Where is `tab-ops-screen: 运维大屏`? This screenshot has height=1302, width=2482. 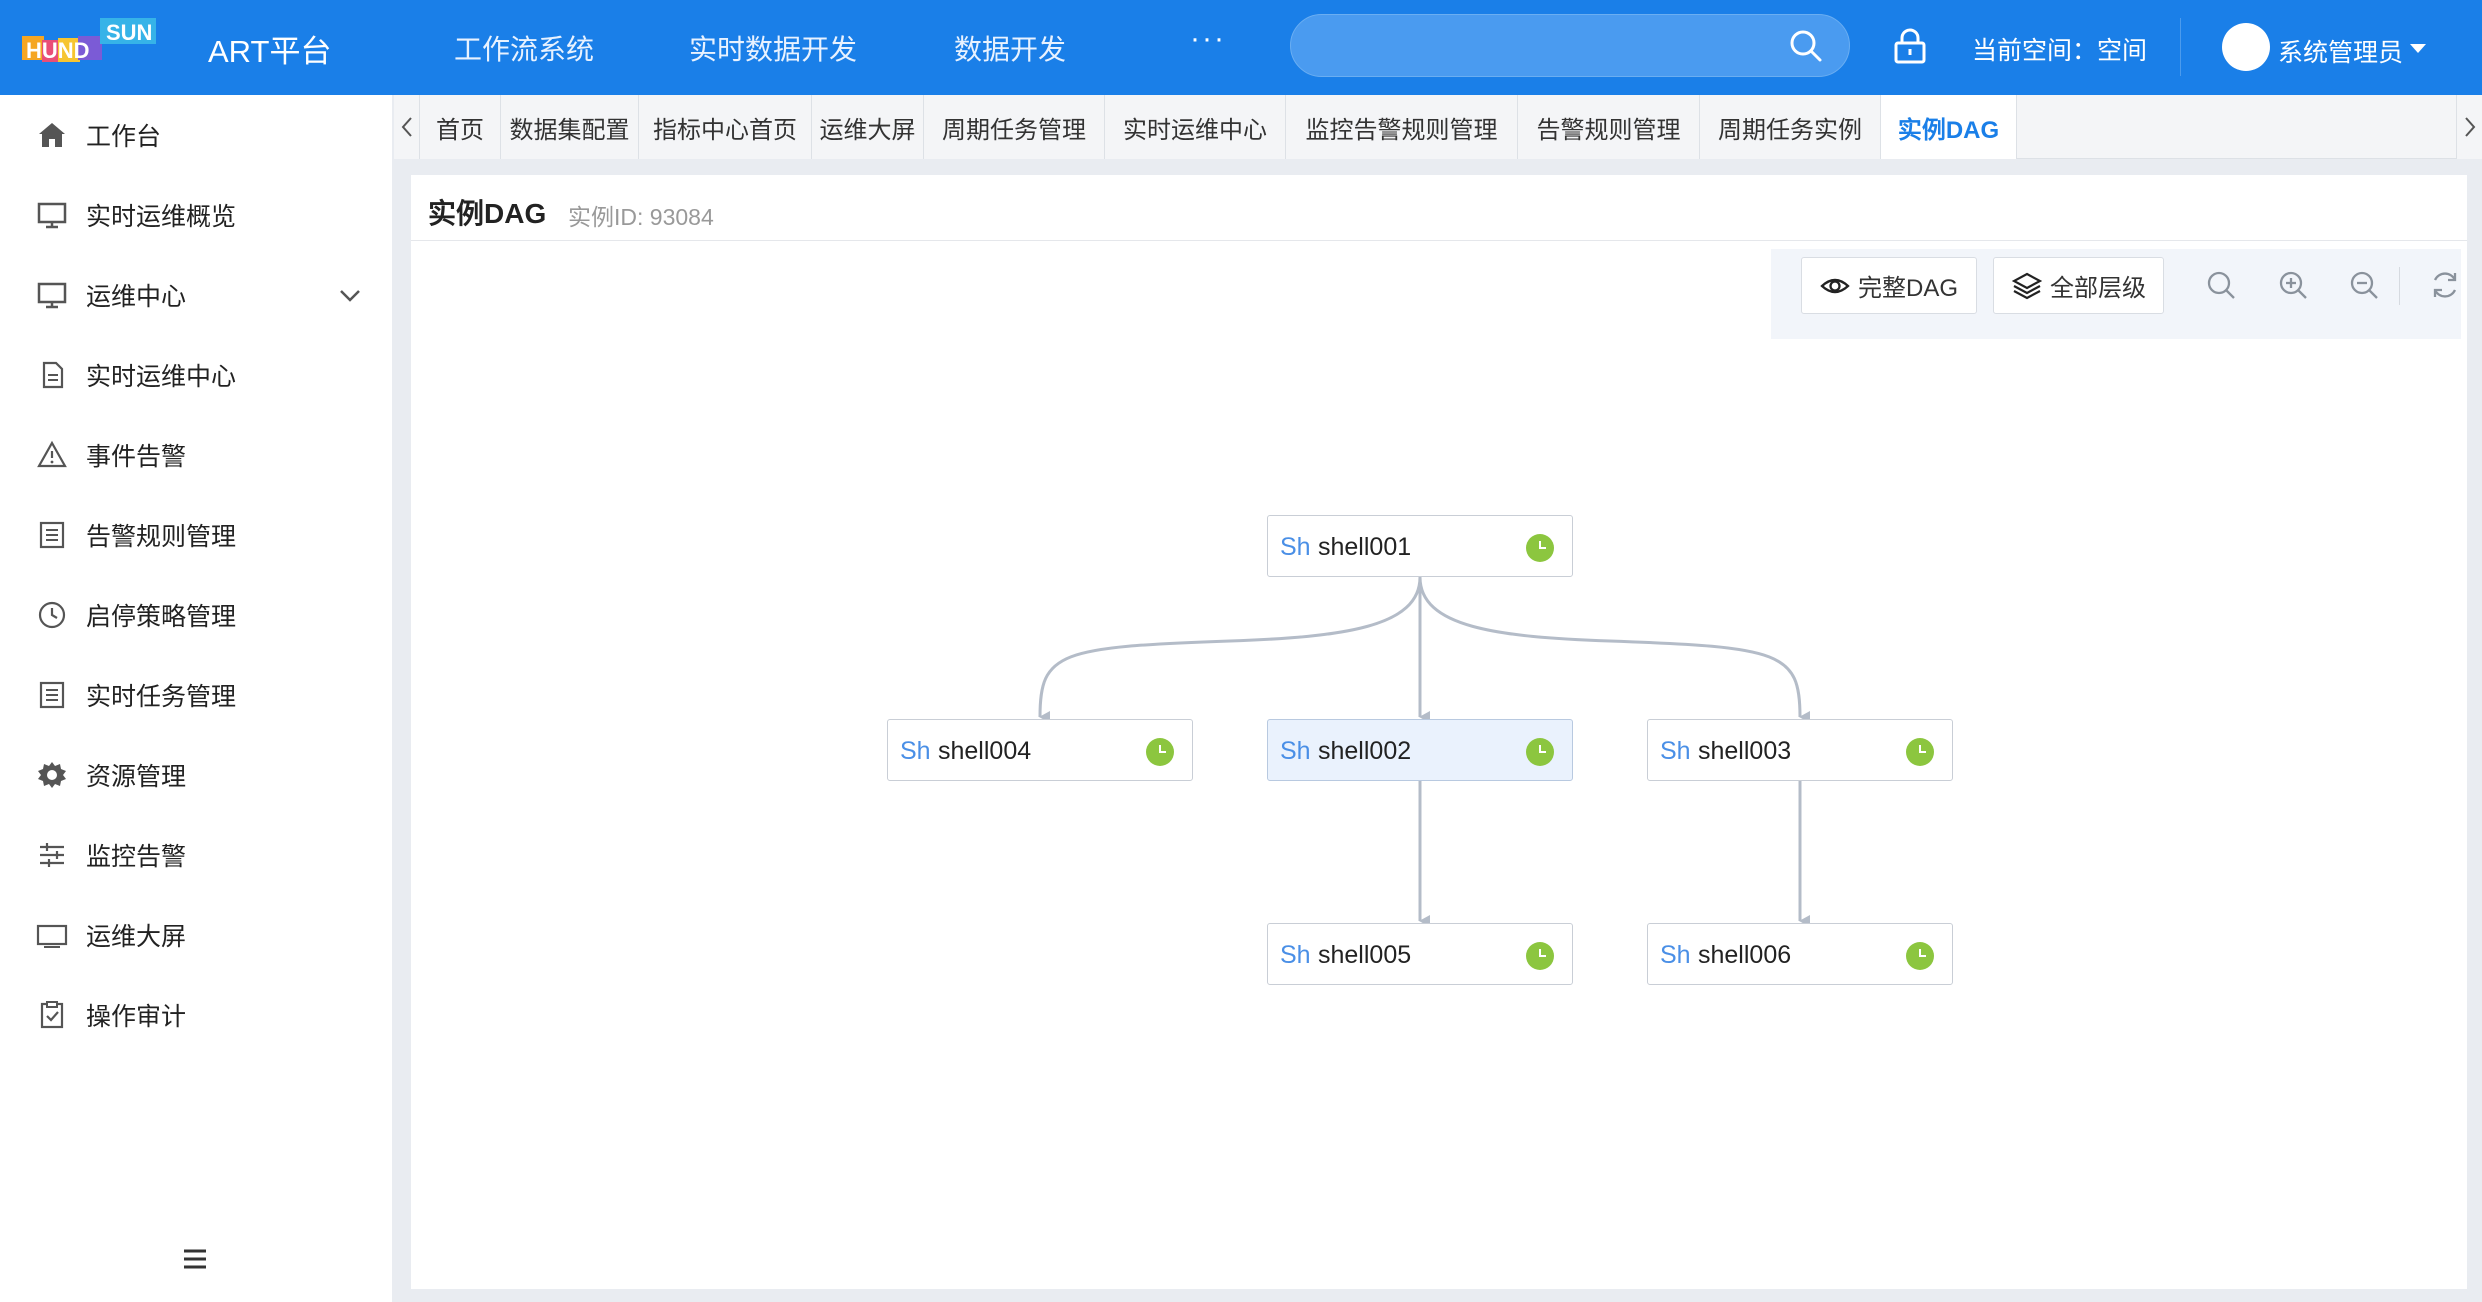 tab-ops-screen: 运维大屏 is located at coordinates (868, 127).